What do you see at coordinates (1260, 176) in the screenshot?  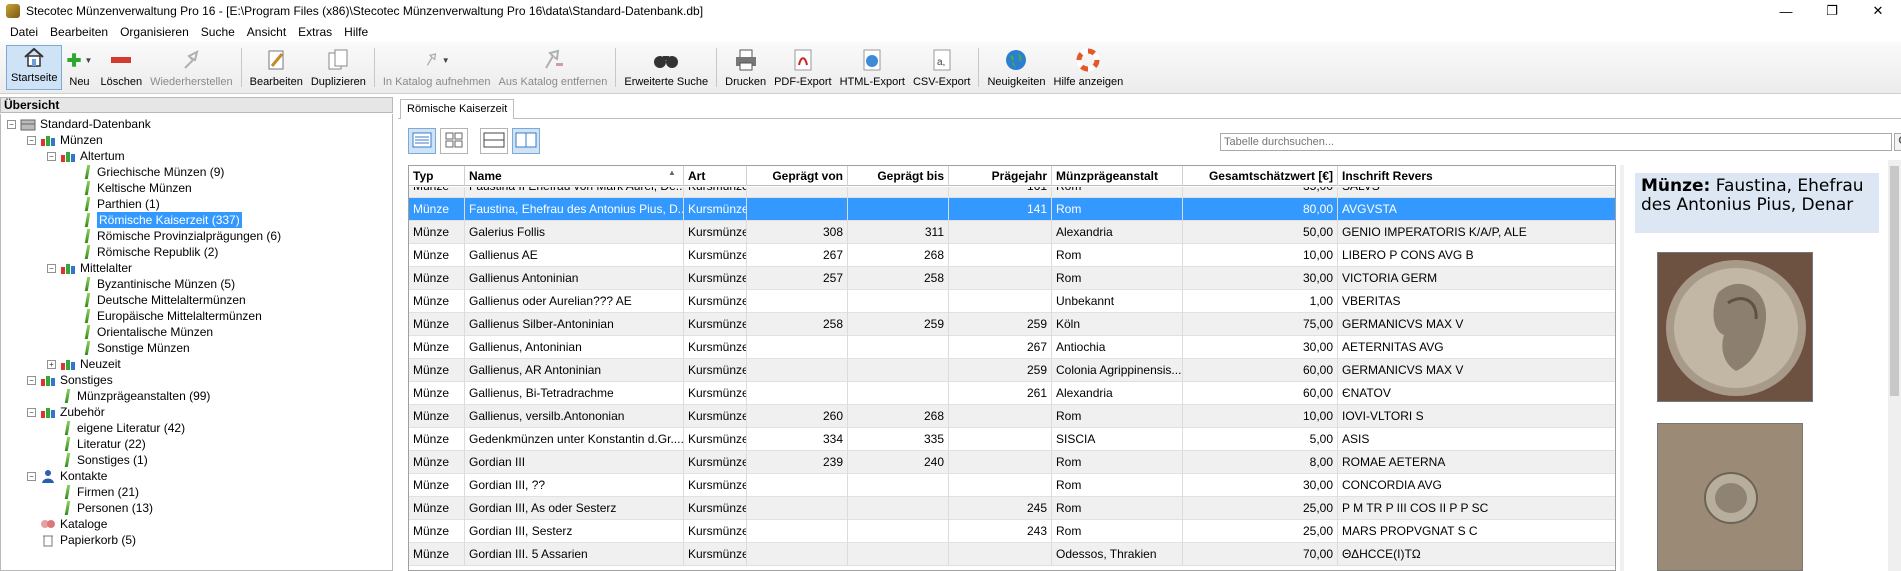 I see `column-header: Gesamtschätzwert [€]` at bounding box center [1260, 176].